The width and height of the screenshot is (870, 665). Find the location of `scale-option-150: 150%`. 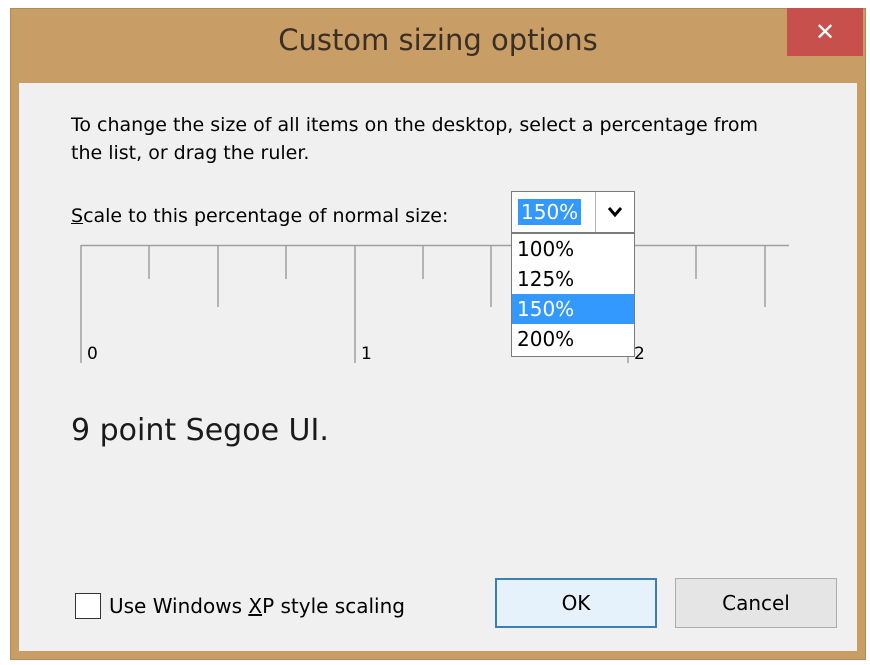

scale-option-150: 150% is located at coordinates (573, 309).